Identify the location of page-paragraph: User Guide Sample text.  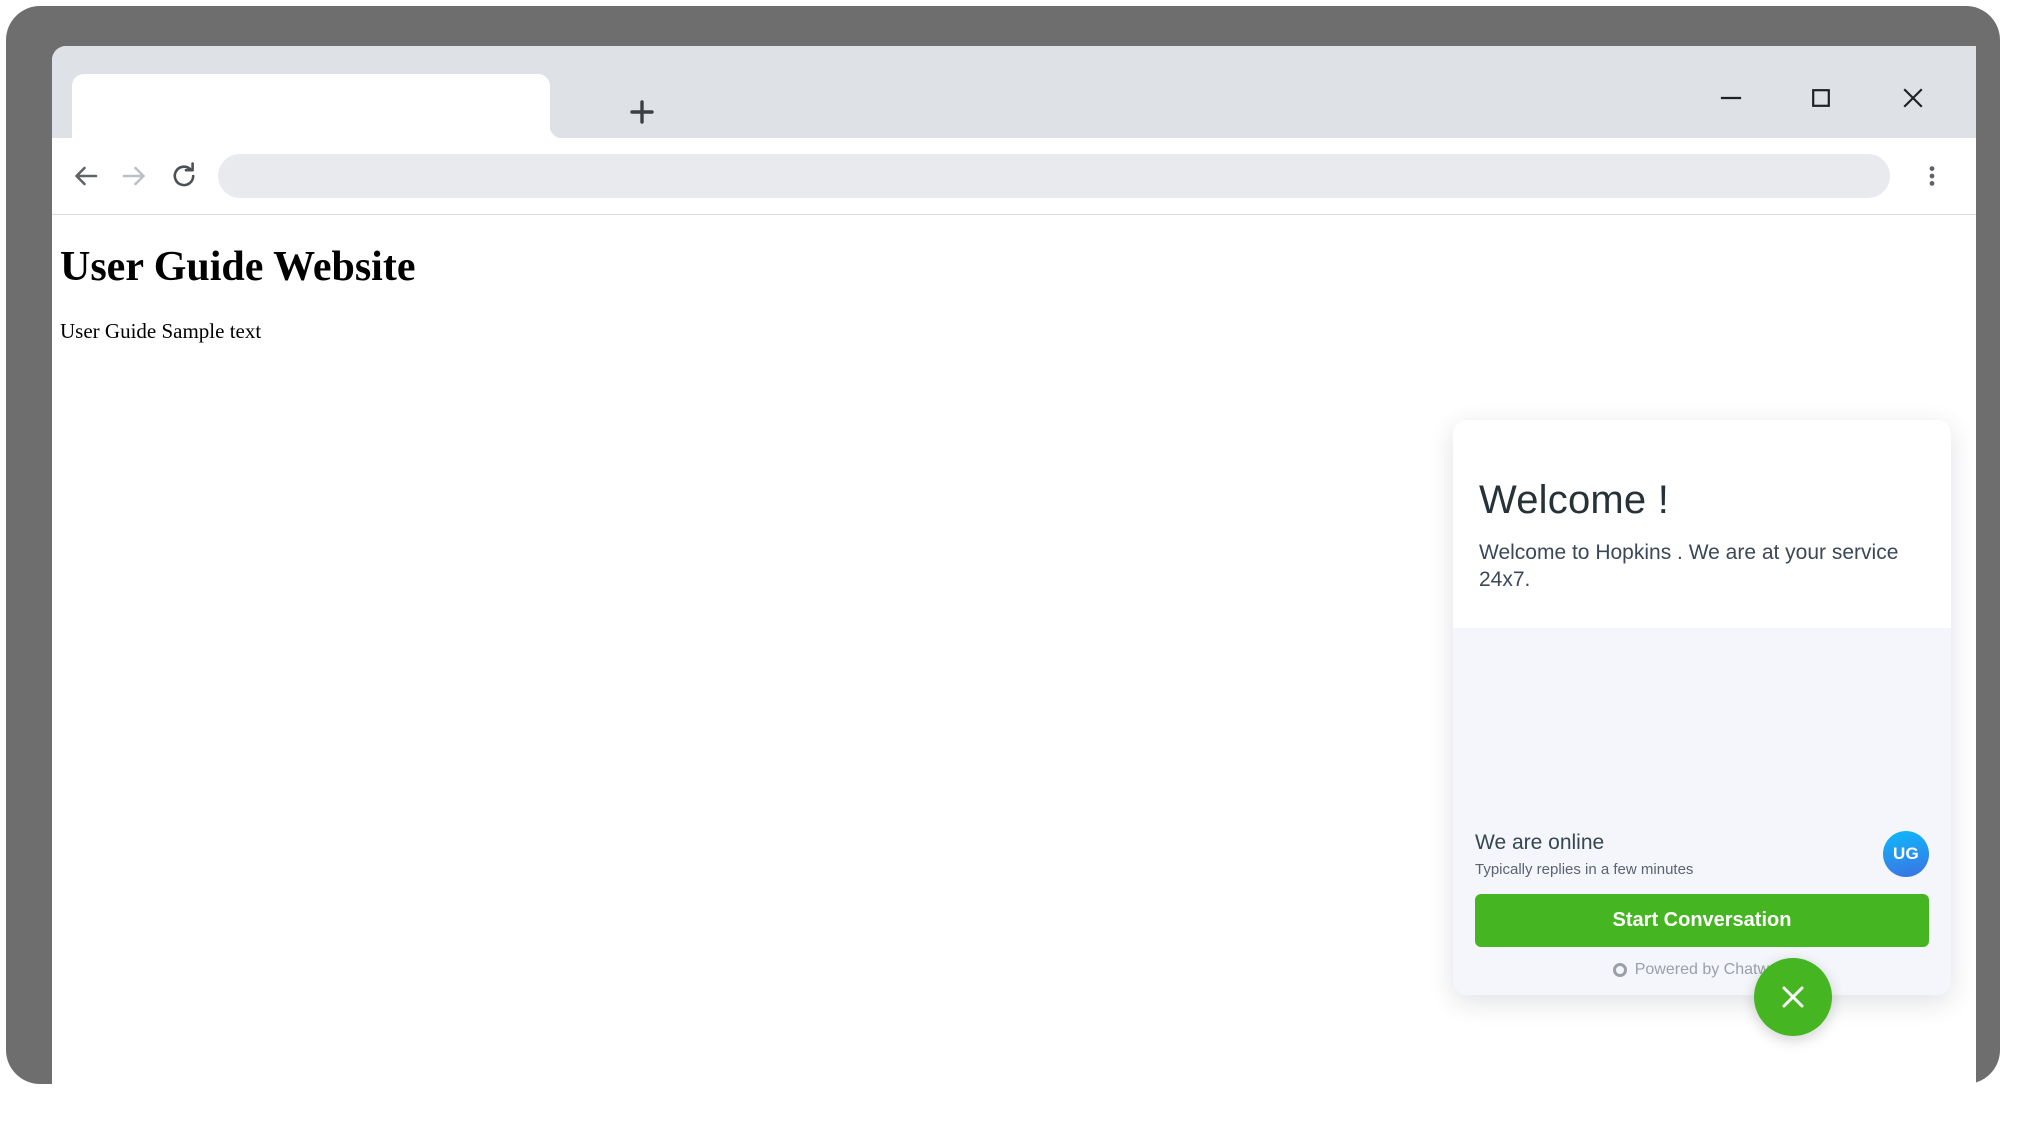
(161, 331).